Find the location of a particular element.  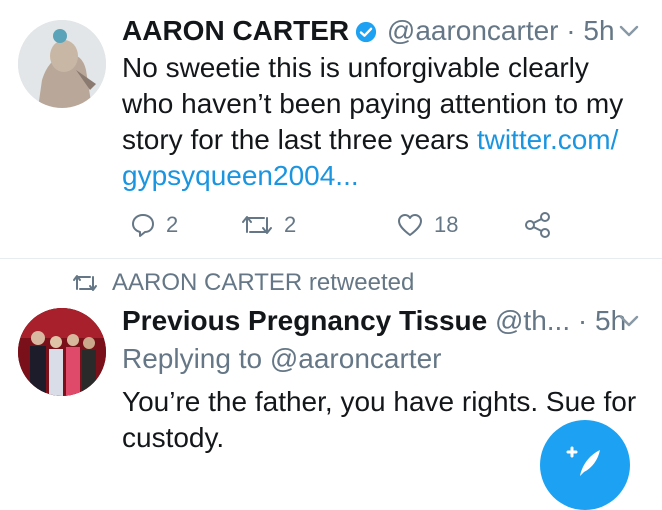

tweet-header: AARON CARTER @aaroncarter · 5h is located at coordinates (368, 31).